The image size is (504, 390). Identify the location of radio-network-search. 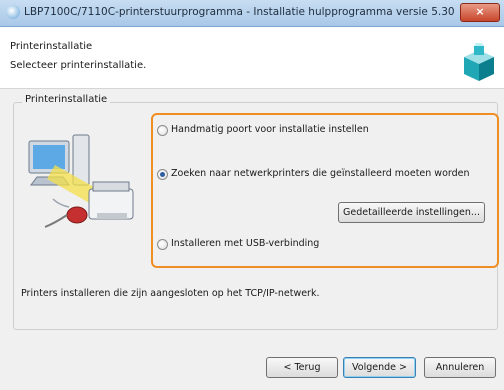
(162, 174).